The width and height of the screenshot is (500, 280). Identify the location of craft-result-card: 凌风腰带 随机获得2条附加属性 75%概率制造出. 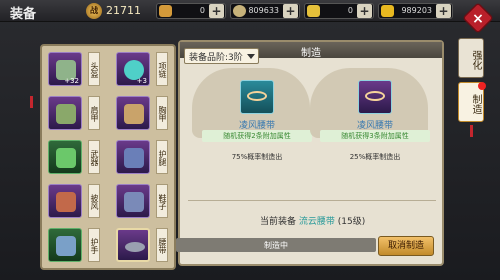
(252, 118).